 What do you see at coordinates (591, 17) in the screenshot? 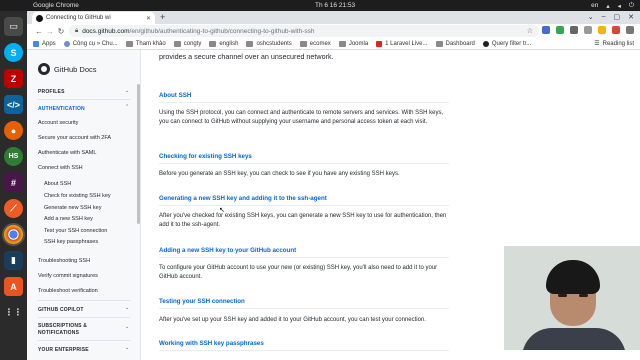
I see `tab-search-icon: ⌄` at bounding box center [591, 17].